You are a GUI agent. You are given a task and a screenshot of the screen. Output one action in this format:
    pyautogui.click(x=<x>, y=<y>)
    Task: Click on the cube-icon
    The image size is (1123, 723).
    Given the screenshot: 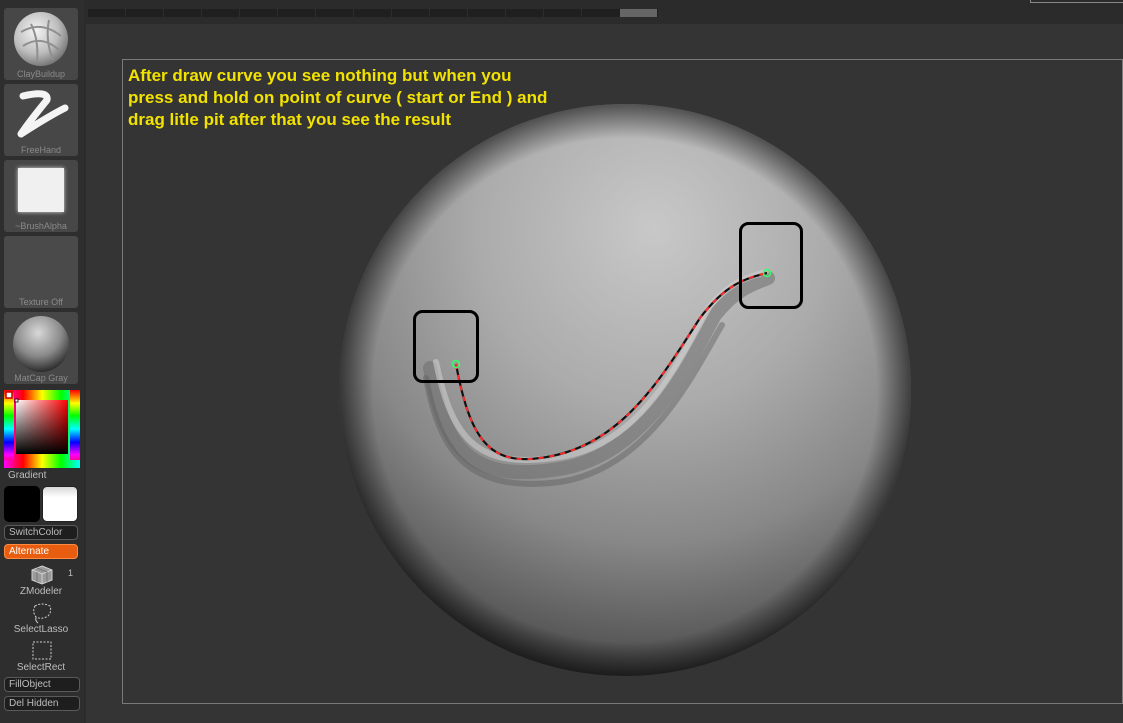 What is the action you would take?
    pyautogui.click(x=42, y=575)
    